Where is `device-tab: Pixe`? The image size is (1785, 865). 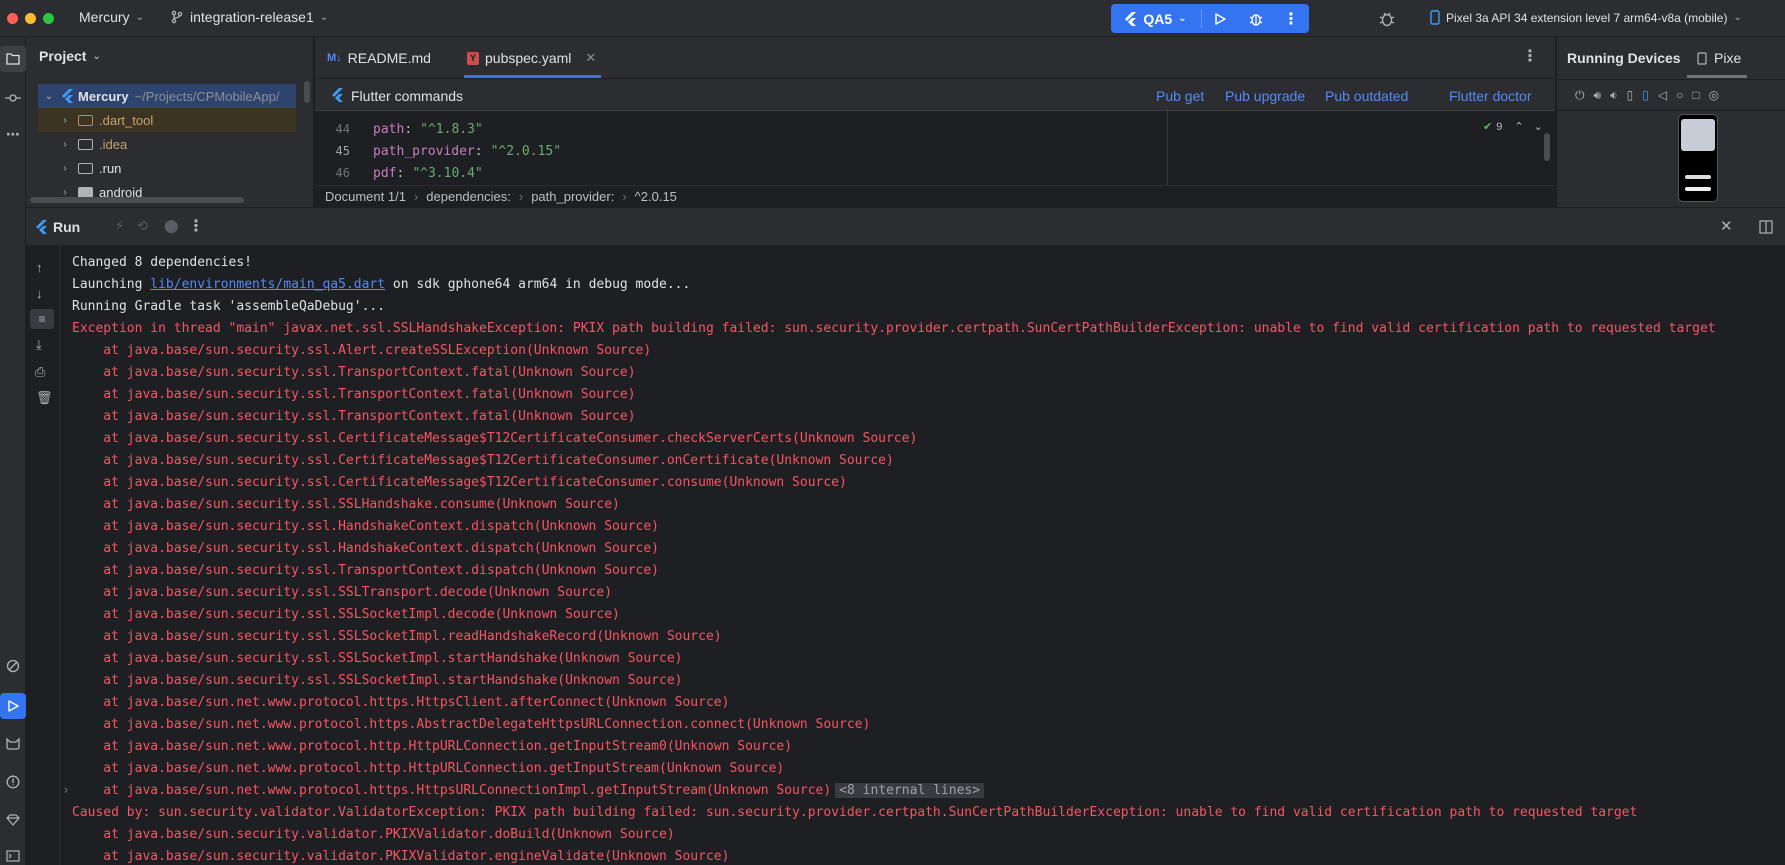
device-tab: Pixe is located at coordinates (1741, 58).